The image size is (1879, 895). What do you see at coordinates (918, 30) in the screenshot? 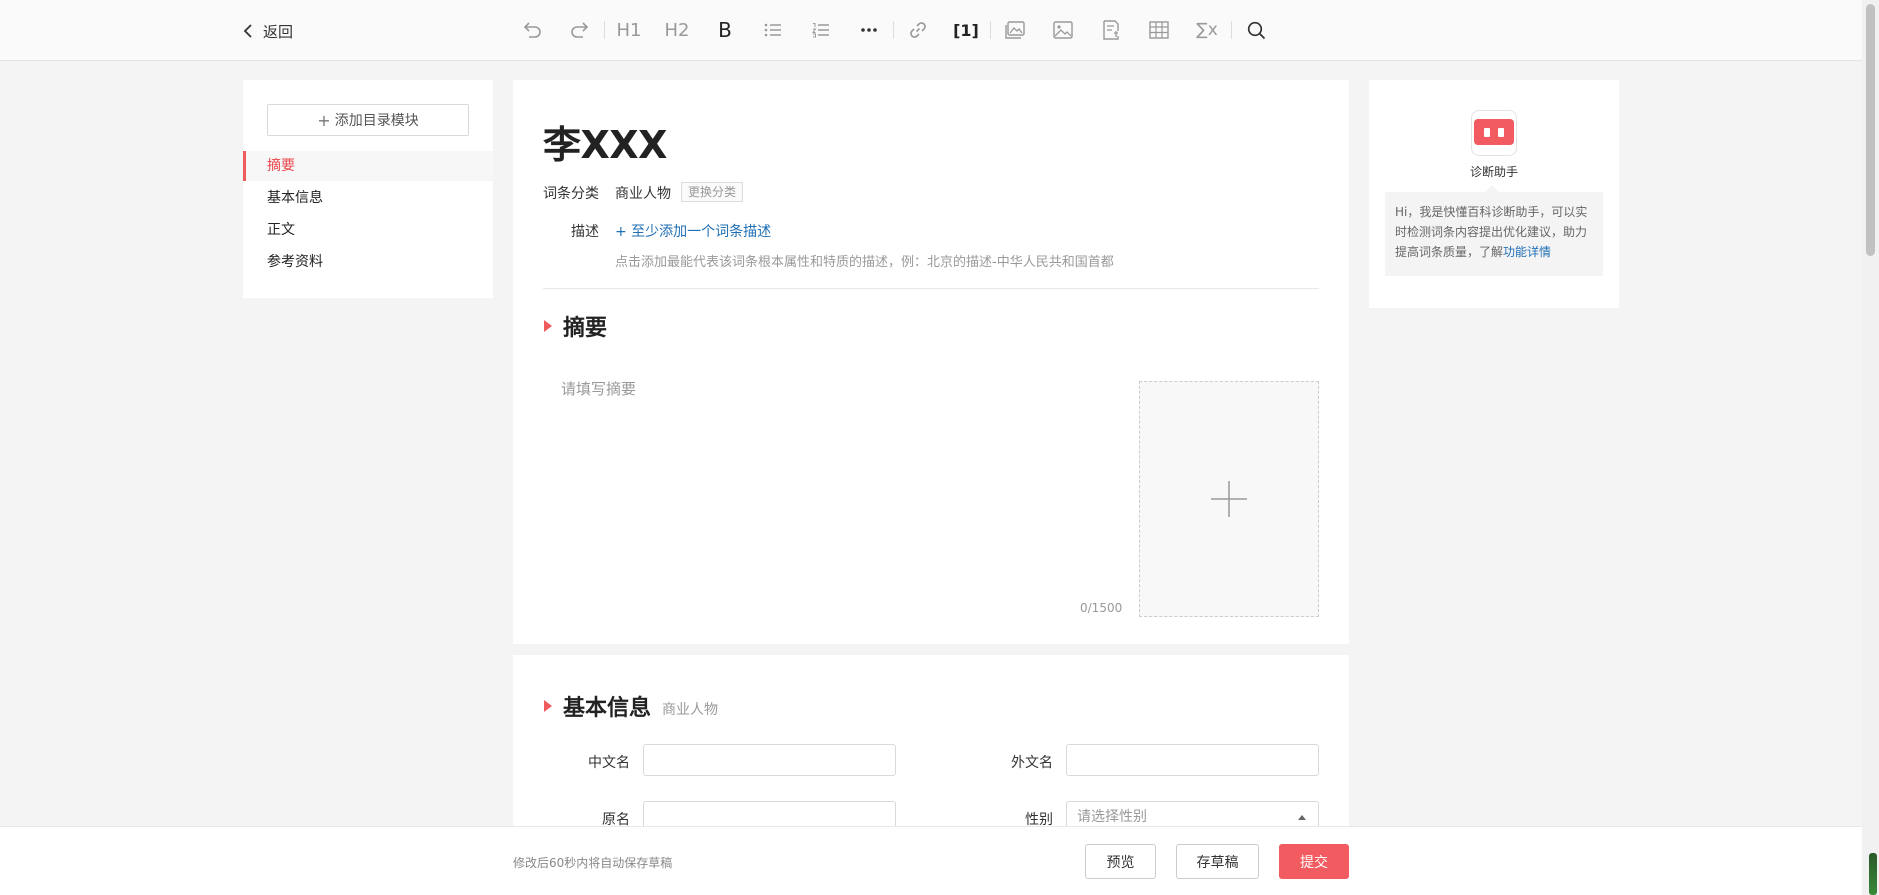
I see `link-icon` at bounding box center [918, 30].